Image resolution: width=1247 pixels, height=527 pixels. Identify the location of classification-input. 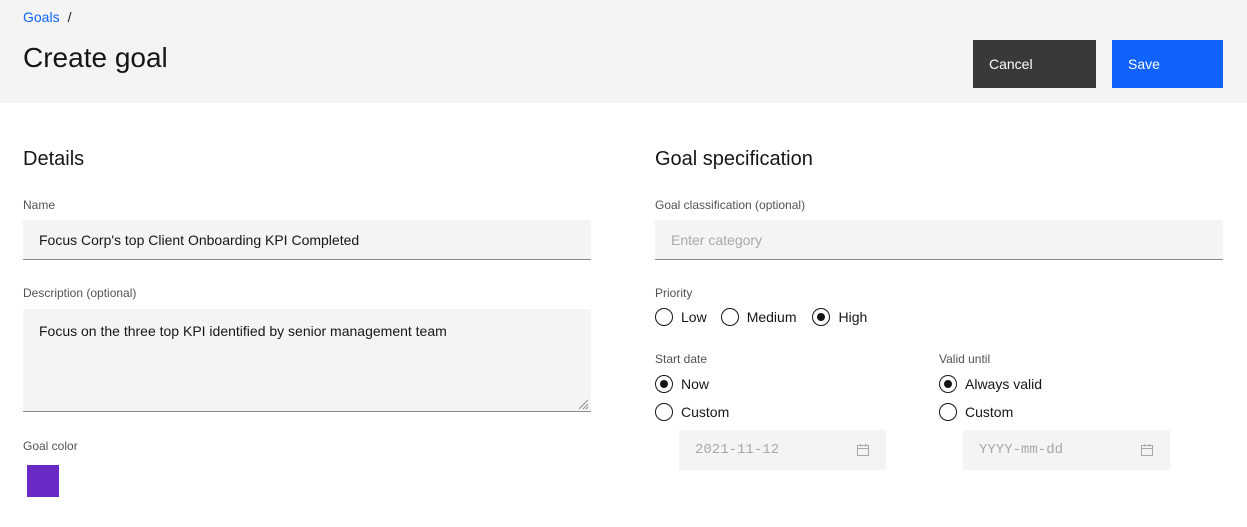
(939, 240).